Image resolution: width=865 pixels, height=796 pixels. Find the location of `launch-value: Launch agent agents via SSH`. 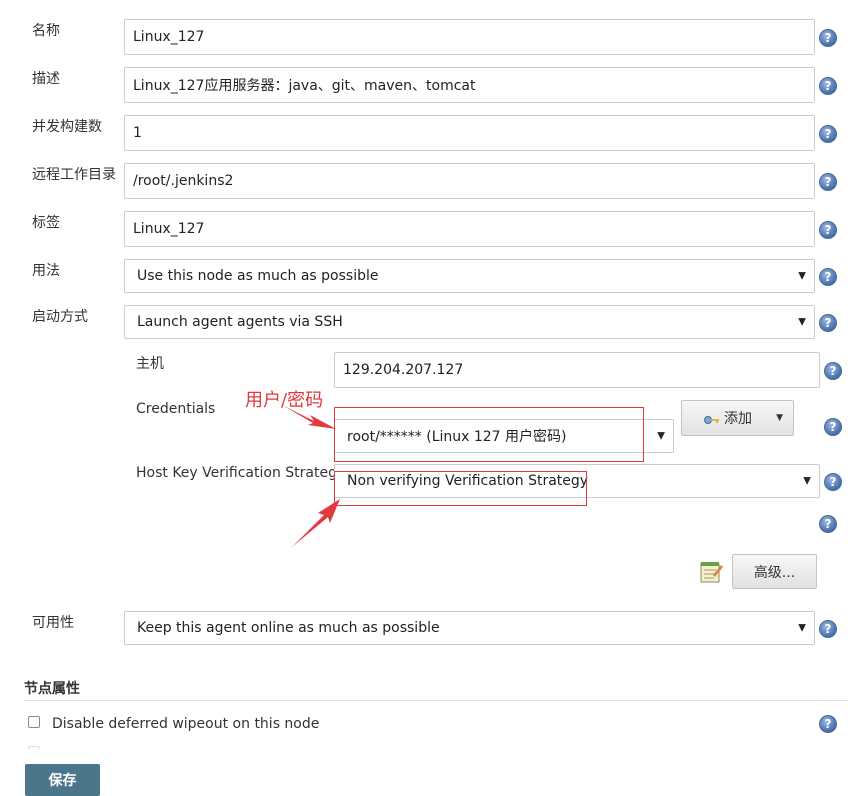

launch-value: Launch agent agents via SSH is located at coordinates (240, 322).